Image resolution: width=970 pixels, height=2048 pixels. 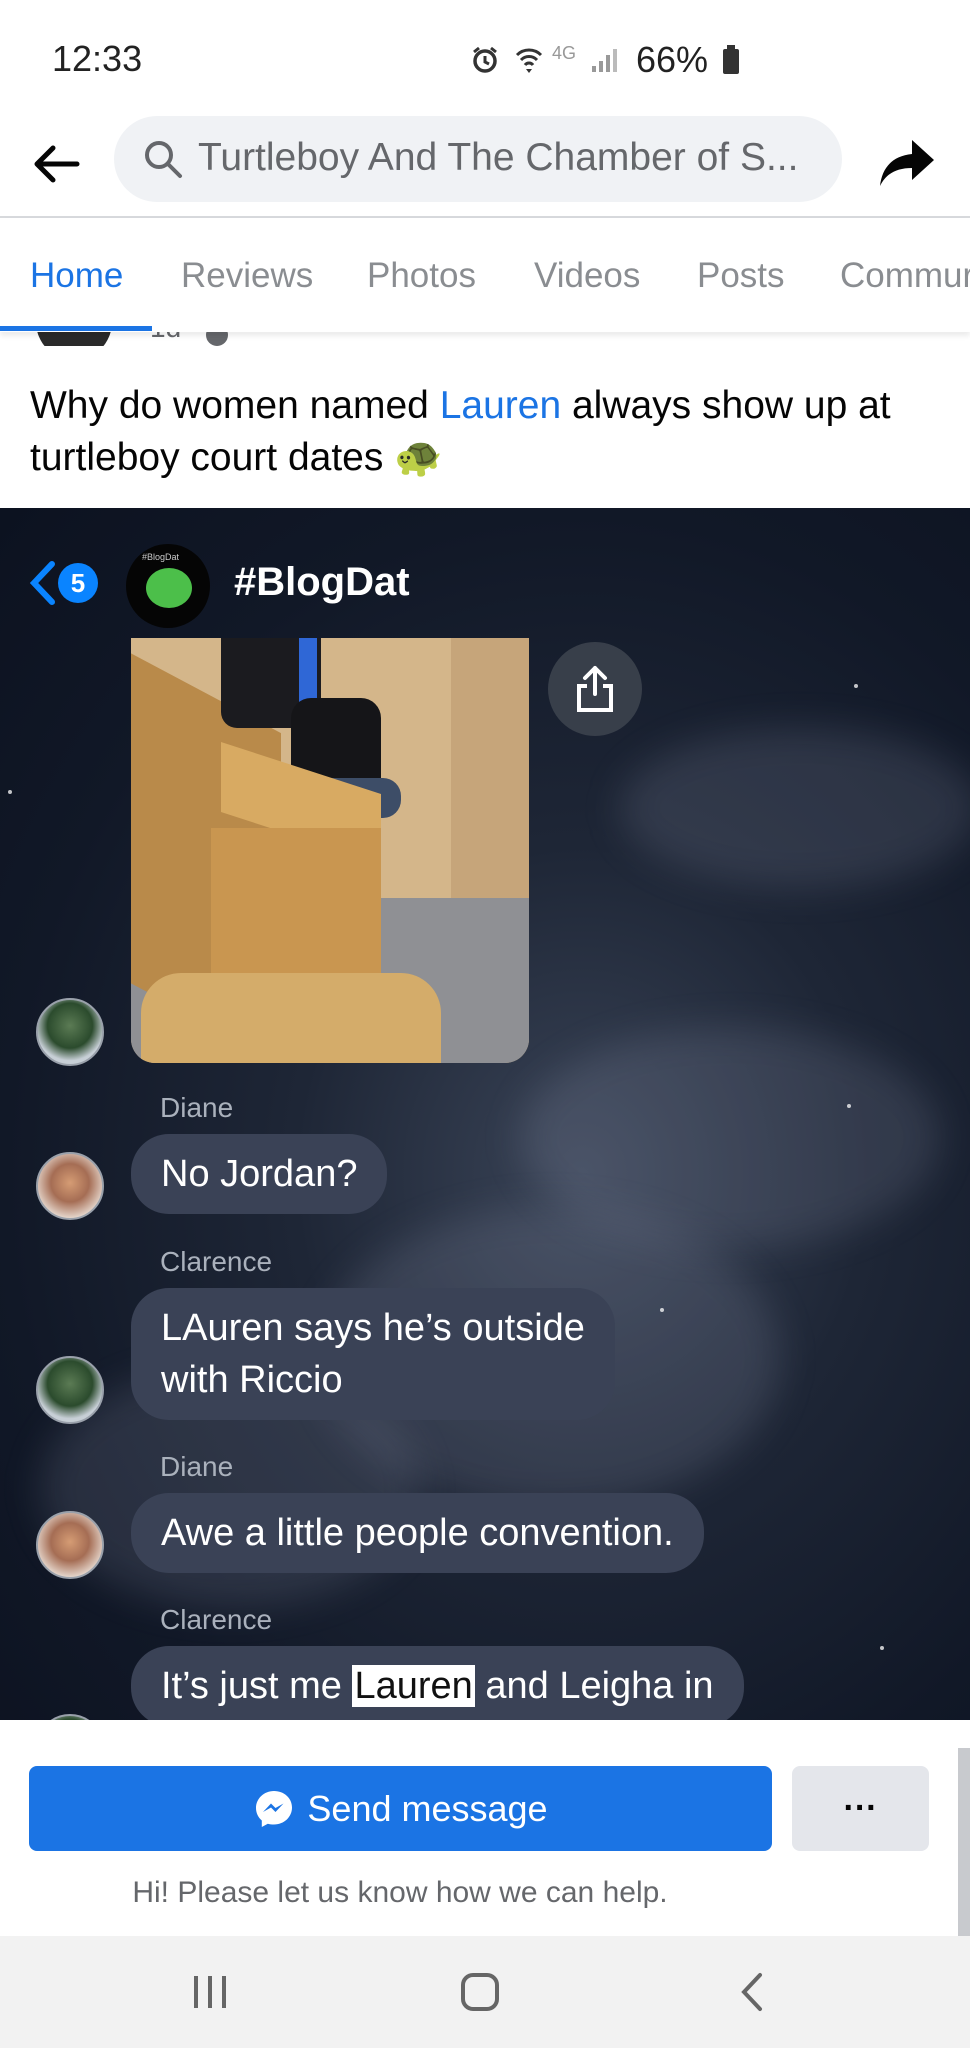 What do you see at coordinates (76, 328) in the screenshot?
I see `active-tab-indicator` at bounding box center [76, 328].